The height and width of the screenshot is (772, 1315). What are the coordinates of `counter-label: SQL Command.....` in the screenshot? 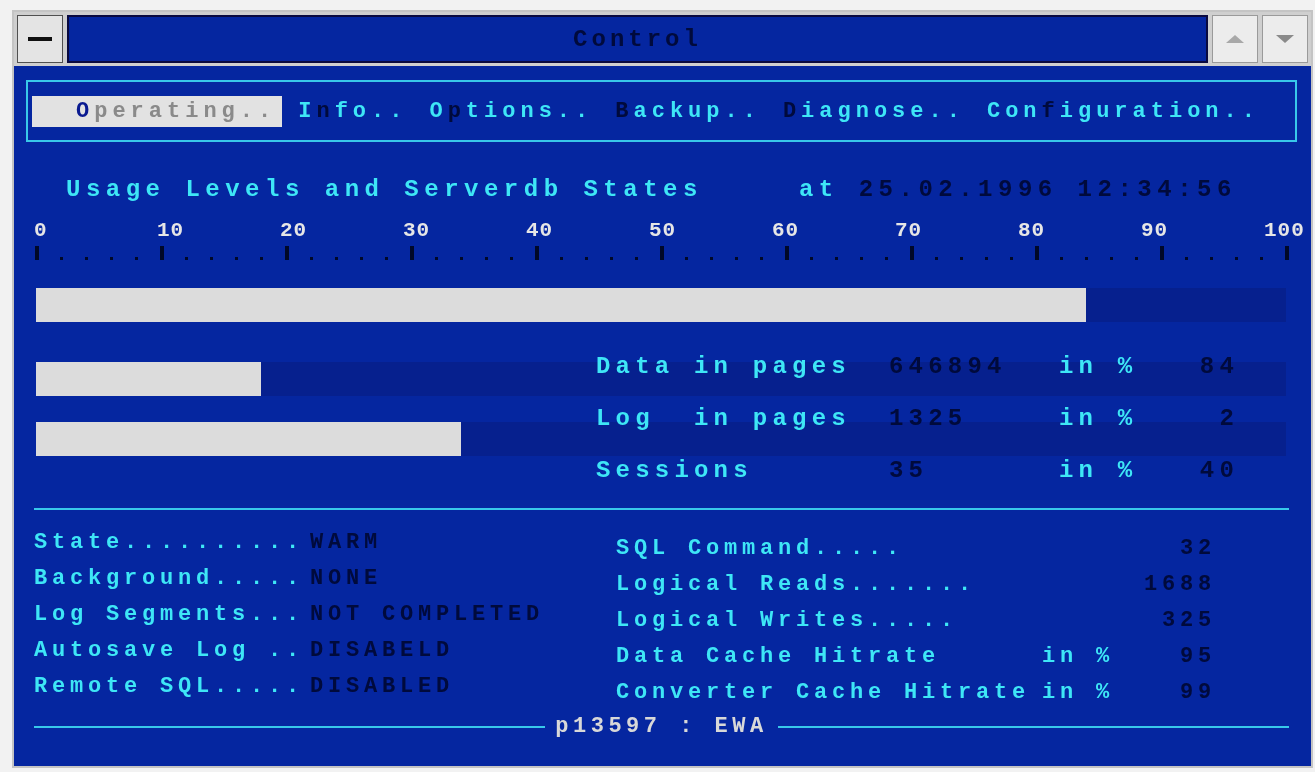 It's located at (761, 549).